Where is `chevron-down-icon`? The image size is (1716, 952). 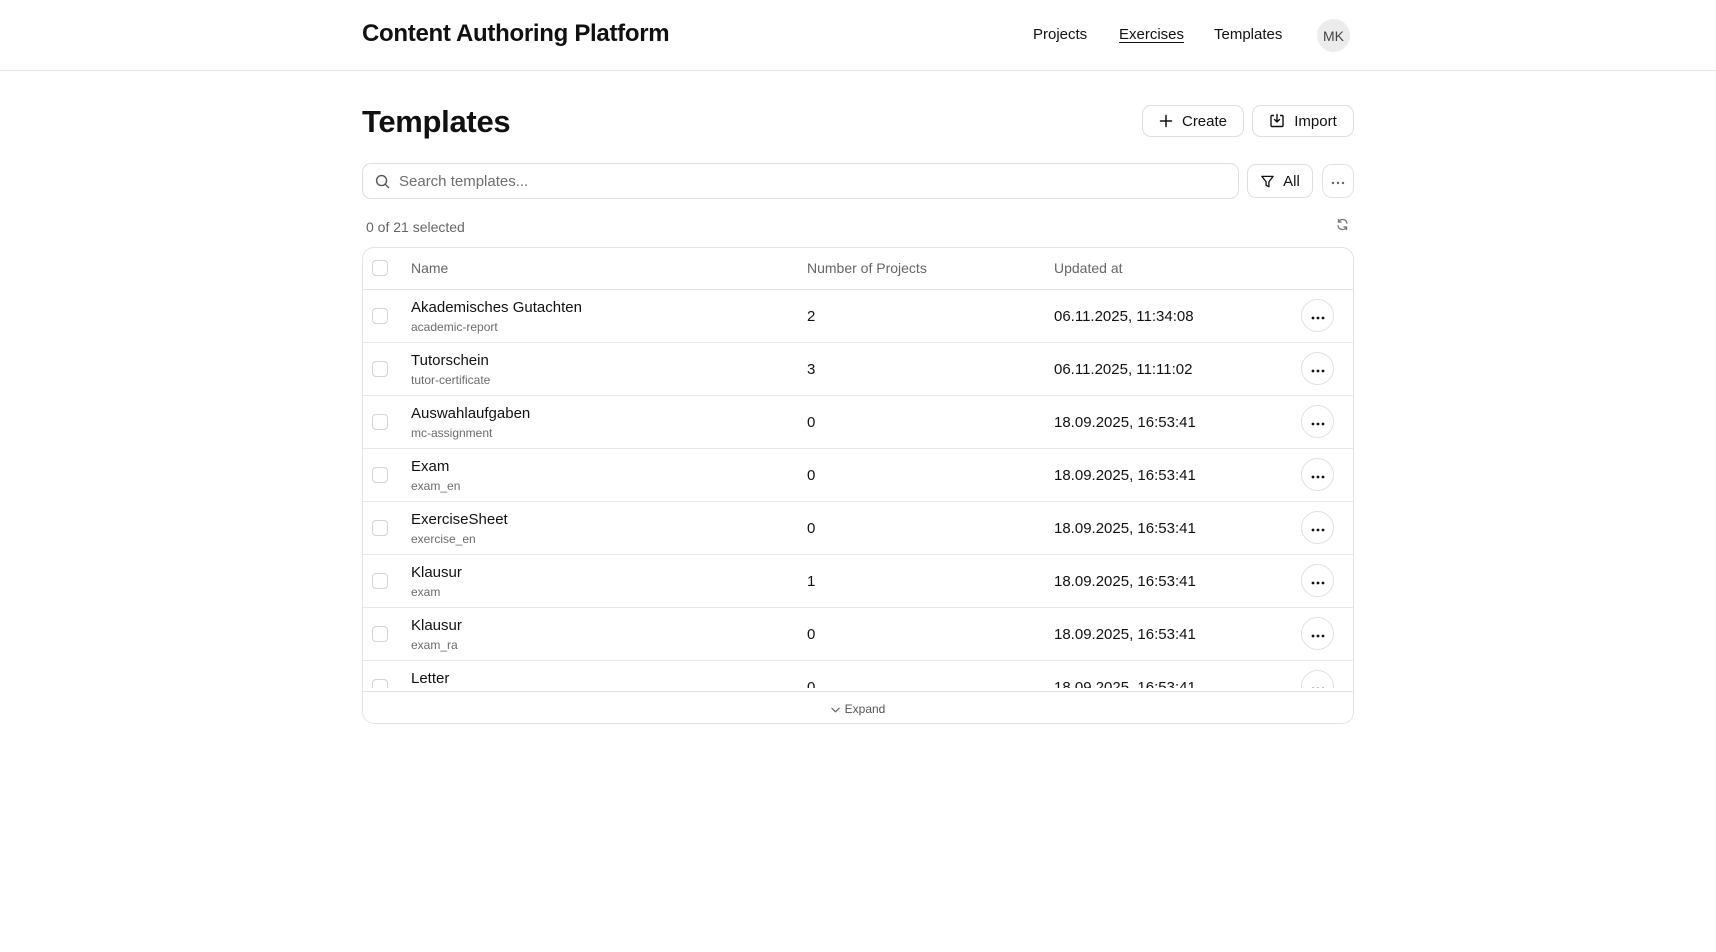
chevron-down-icon is located at coordinates (835, 709).